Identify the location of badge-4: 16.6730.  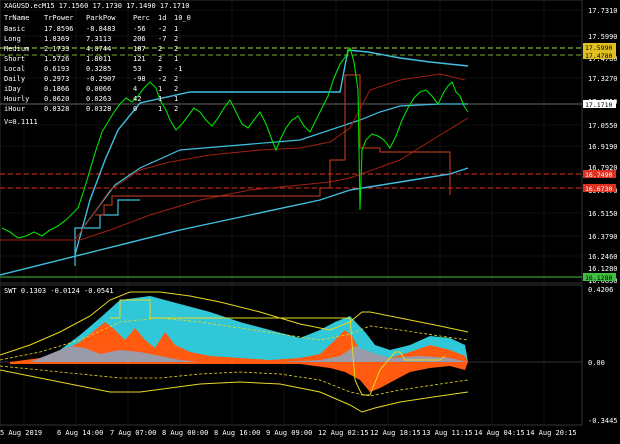
(598, 189).